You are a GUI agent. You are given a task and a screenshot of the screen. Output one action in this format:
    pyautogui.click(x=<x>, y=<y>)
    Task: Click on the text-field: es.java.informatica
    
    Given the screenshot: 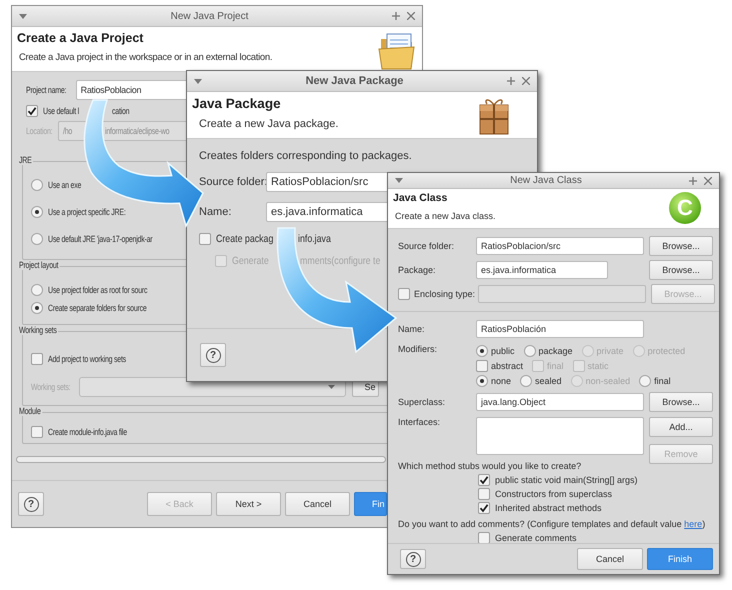 What is the action you would take?
    pyautogui.click(x=542, y=270)
    